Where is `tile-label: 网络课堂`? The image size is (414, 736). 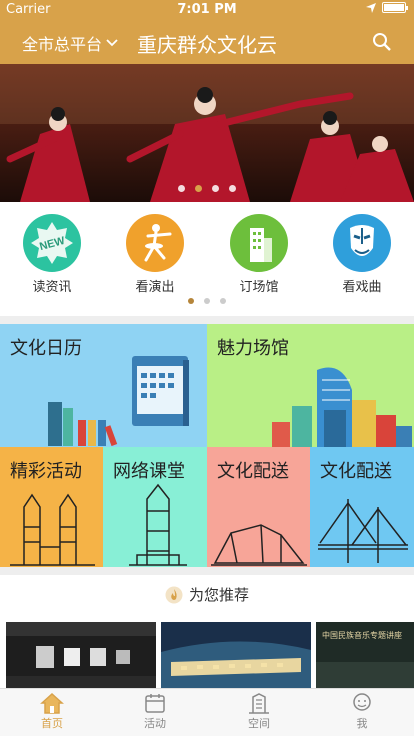
tile-label: 网络课堂 is located at coordinates (149, 471).